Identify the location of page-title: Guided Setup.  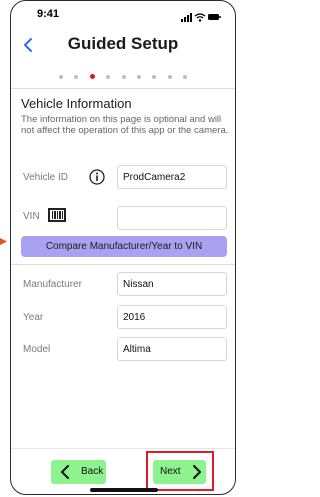
(123, 43).